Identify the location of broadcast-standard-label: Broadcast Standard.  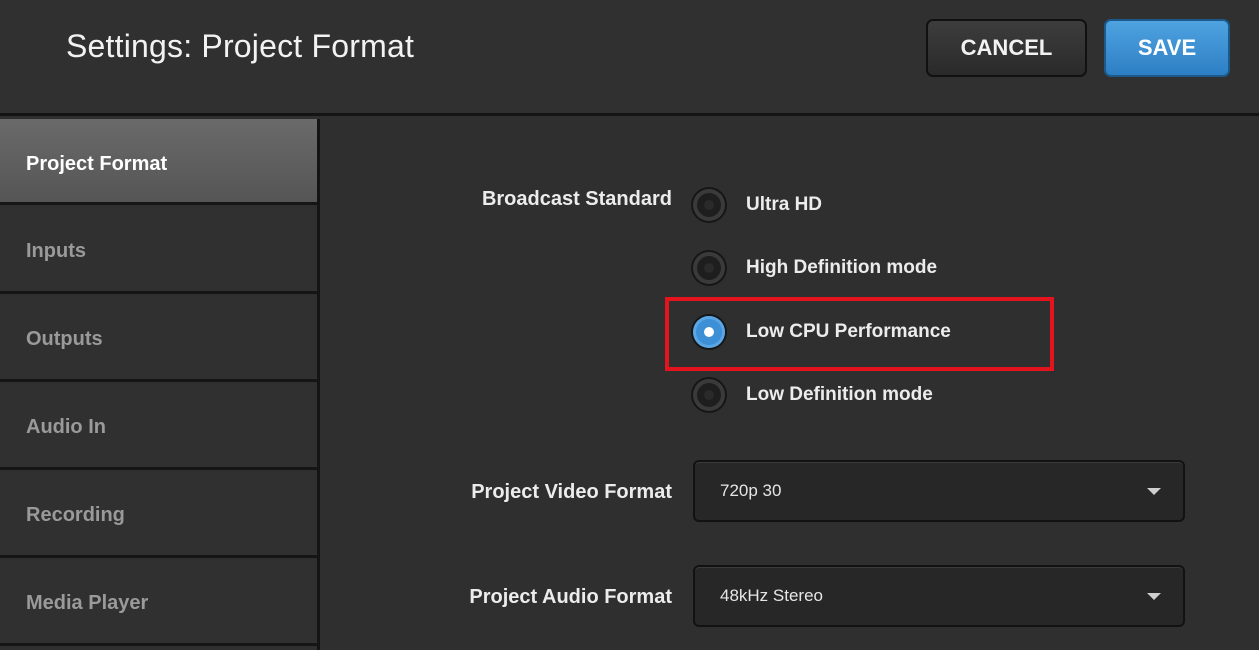
(576, 199).